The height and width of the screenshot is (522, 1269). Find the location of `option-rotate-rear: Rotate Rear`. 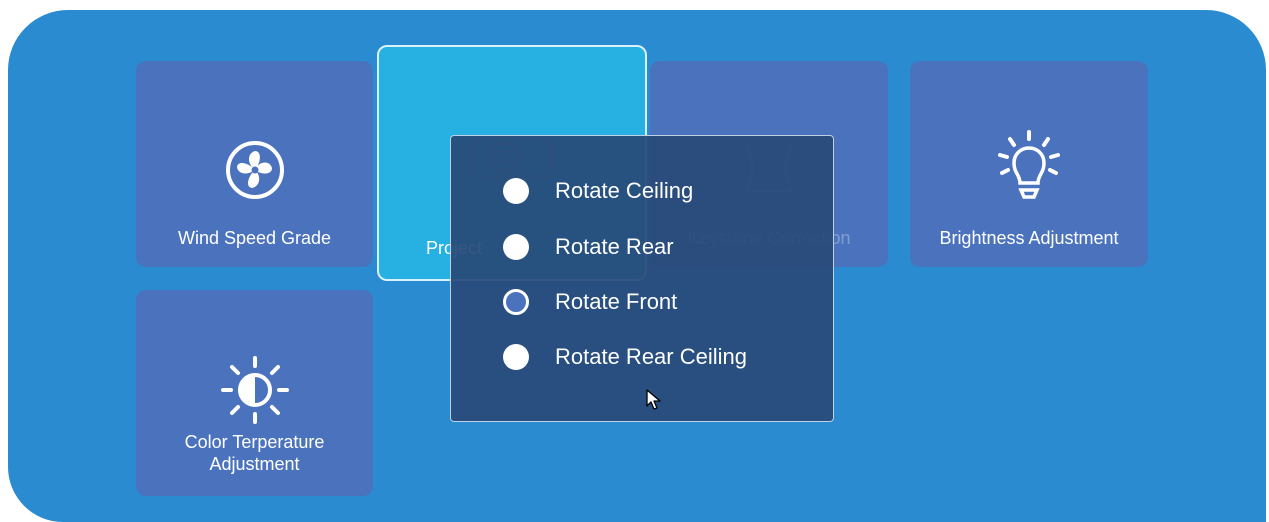

option-rotate-rear: Rotate Rear is located at coordinates (588, 247).